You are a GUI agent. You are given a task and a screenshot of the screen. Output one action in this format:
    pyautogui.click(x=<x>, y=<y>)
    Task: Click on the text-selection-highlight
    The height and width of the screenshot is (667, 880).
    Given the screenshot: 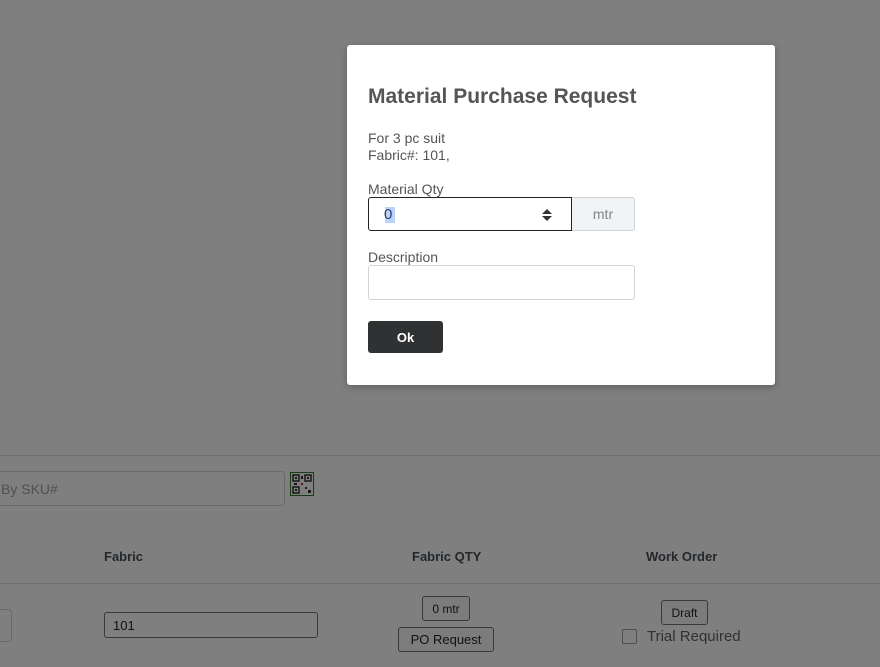 What is the action you would take?
    pyautogui.click(x=390, y=215)
    